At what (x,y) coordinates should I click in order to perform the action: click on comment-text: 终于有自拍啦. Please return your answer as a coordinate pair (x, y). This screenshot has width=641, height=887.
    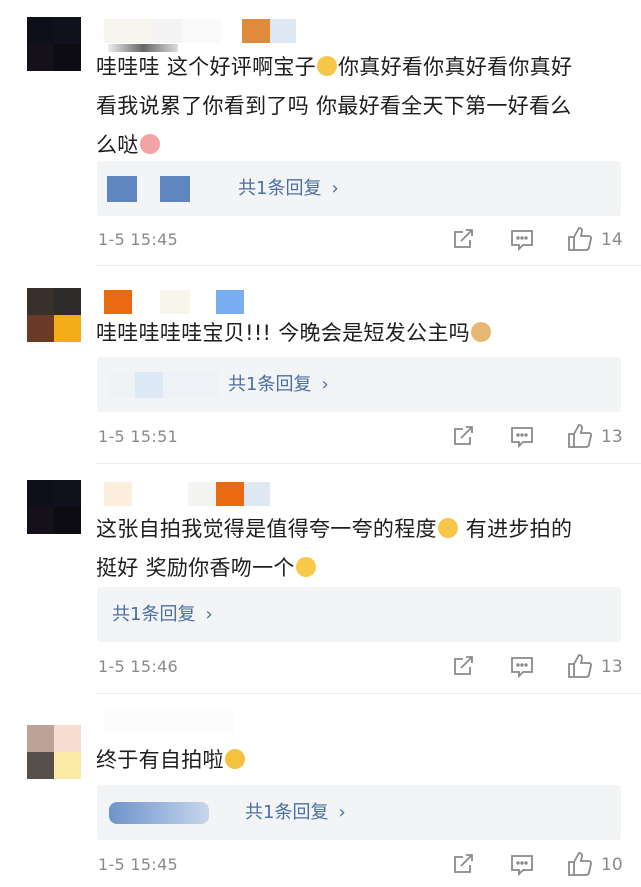
    Looking at the image, I should click on (363, 760).